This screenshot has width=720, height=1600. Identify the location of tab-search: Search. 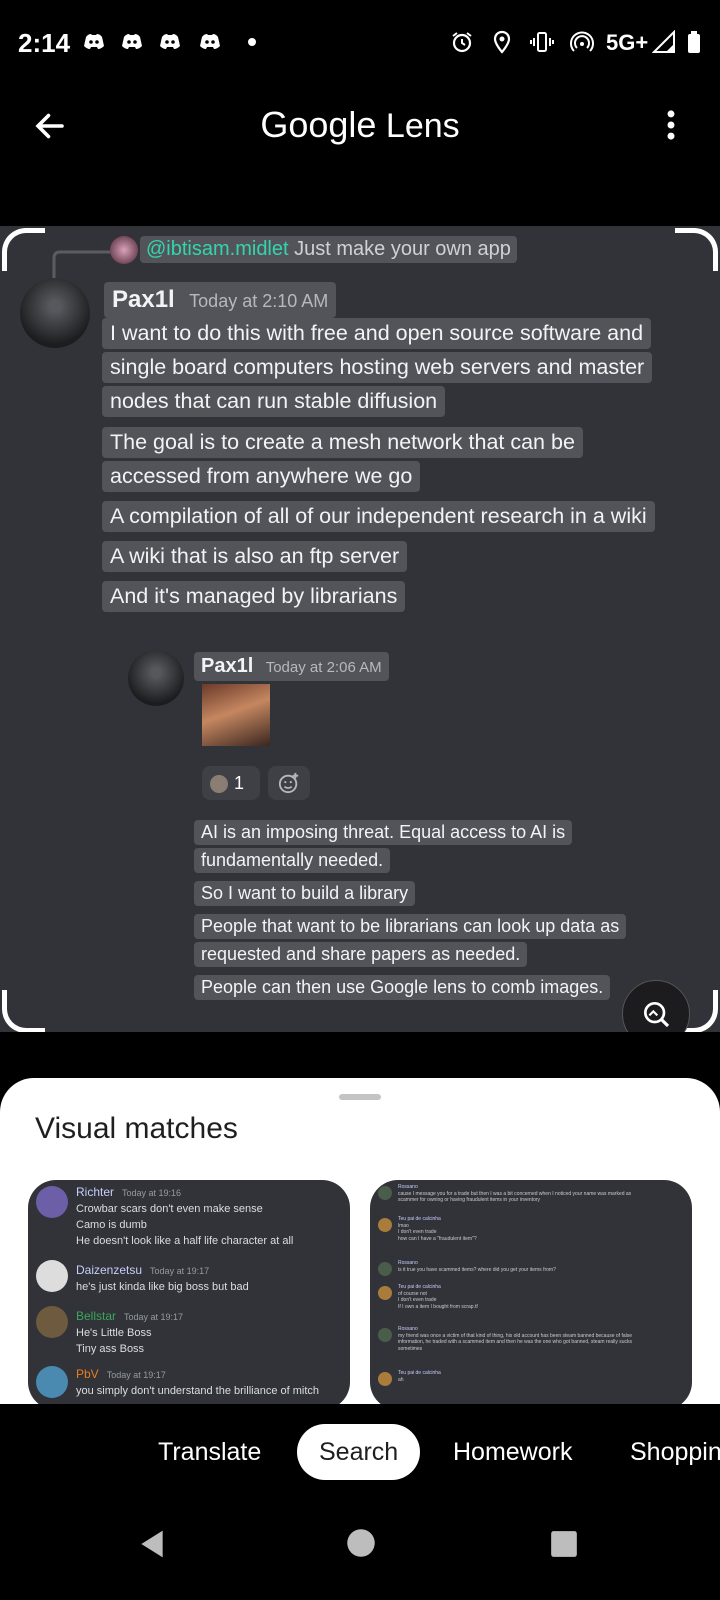
(359, 1452).